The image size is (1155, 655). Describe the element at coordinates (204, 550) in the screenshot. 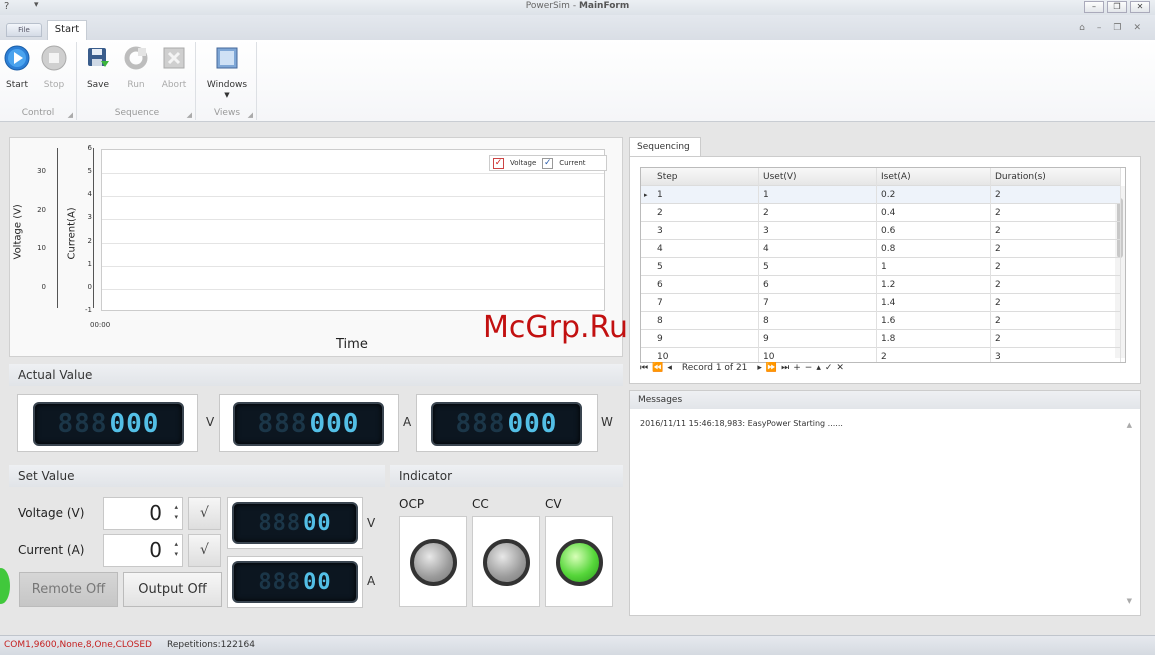

I see `apply-current-button: √` at that location.